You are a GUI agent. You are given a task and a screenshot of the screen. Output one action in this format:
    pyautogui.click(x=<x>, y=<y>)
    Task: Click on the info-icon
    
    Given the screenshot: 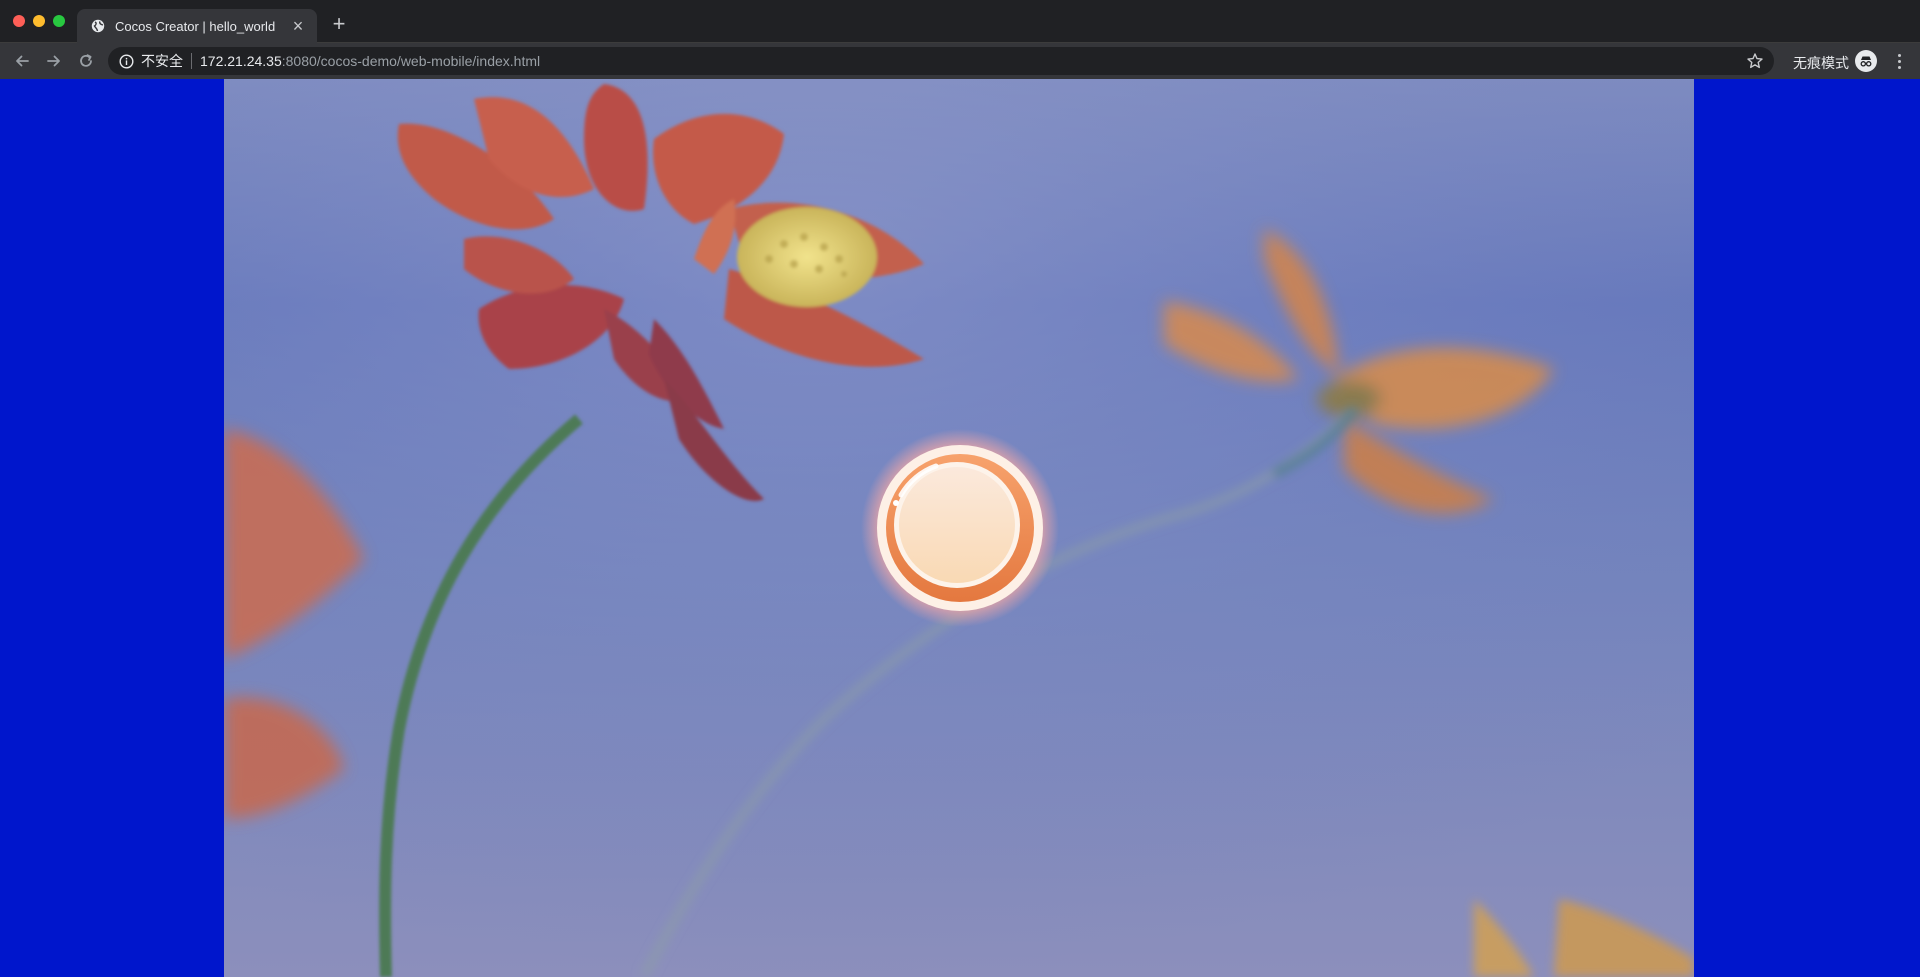 What is the action you would take?
    pyautogui.click(x=126, y=61)
    